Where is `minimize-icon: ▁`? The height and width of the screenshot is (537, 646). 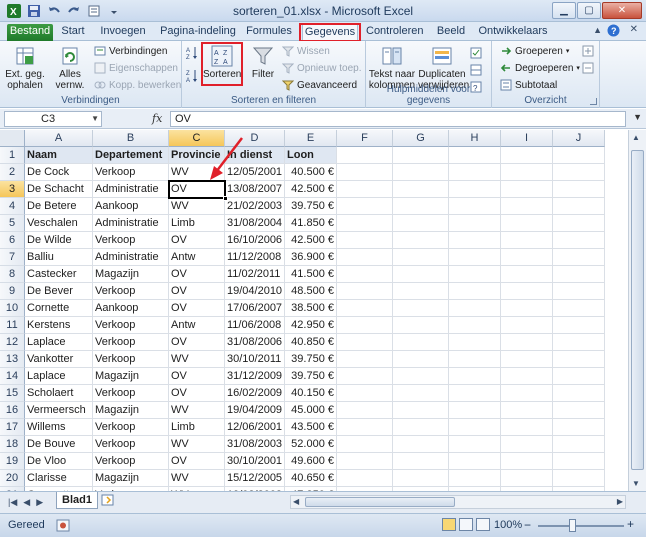 minimize-icon: ▁ is located at coordinates (564, 10).